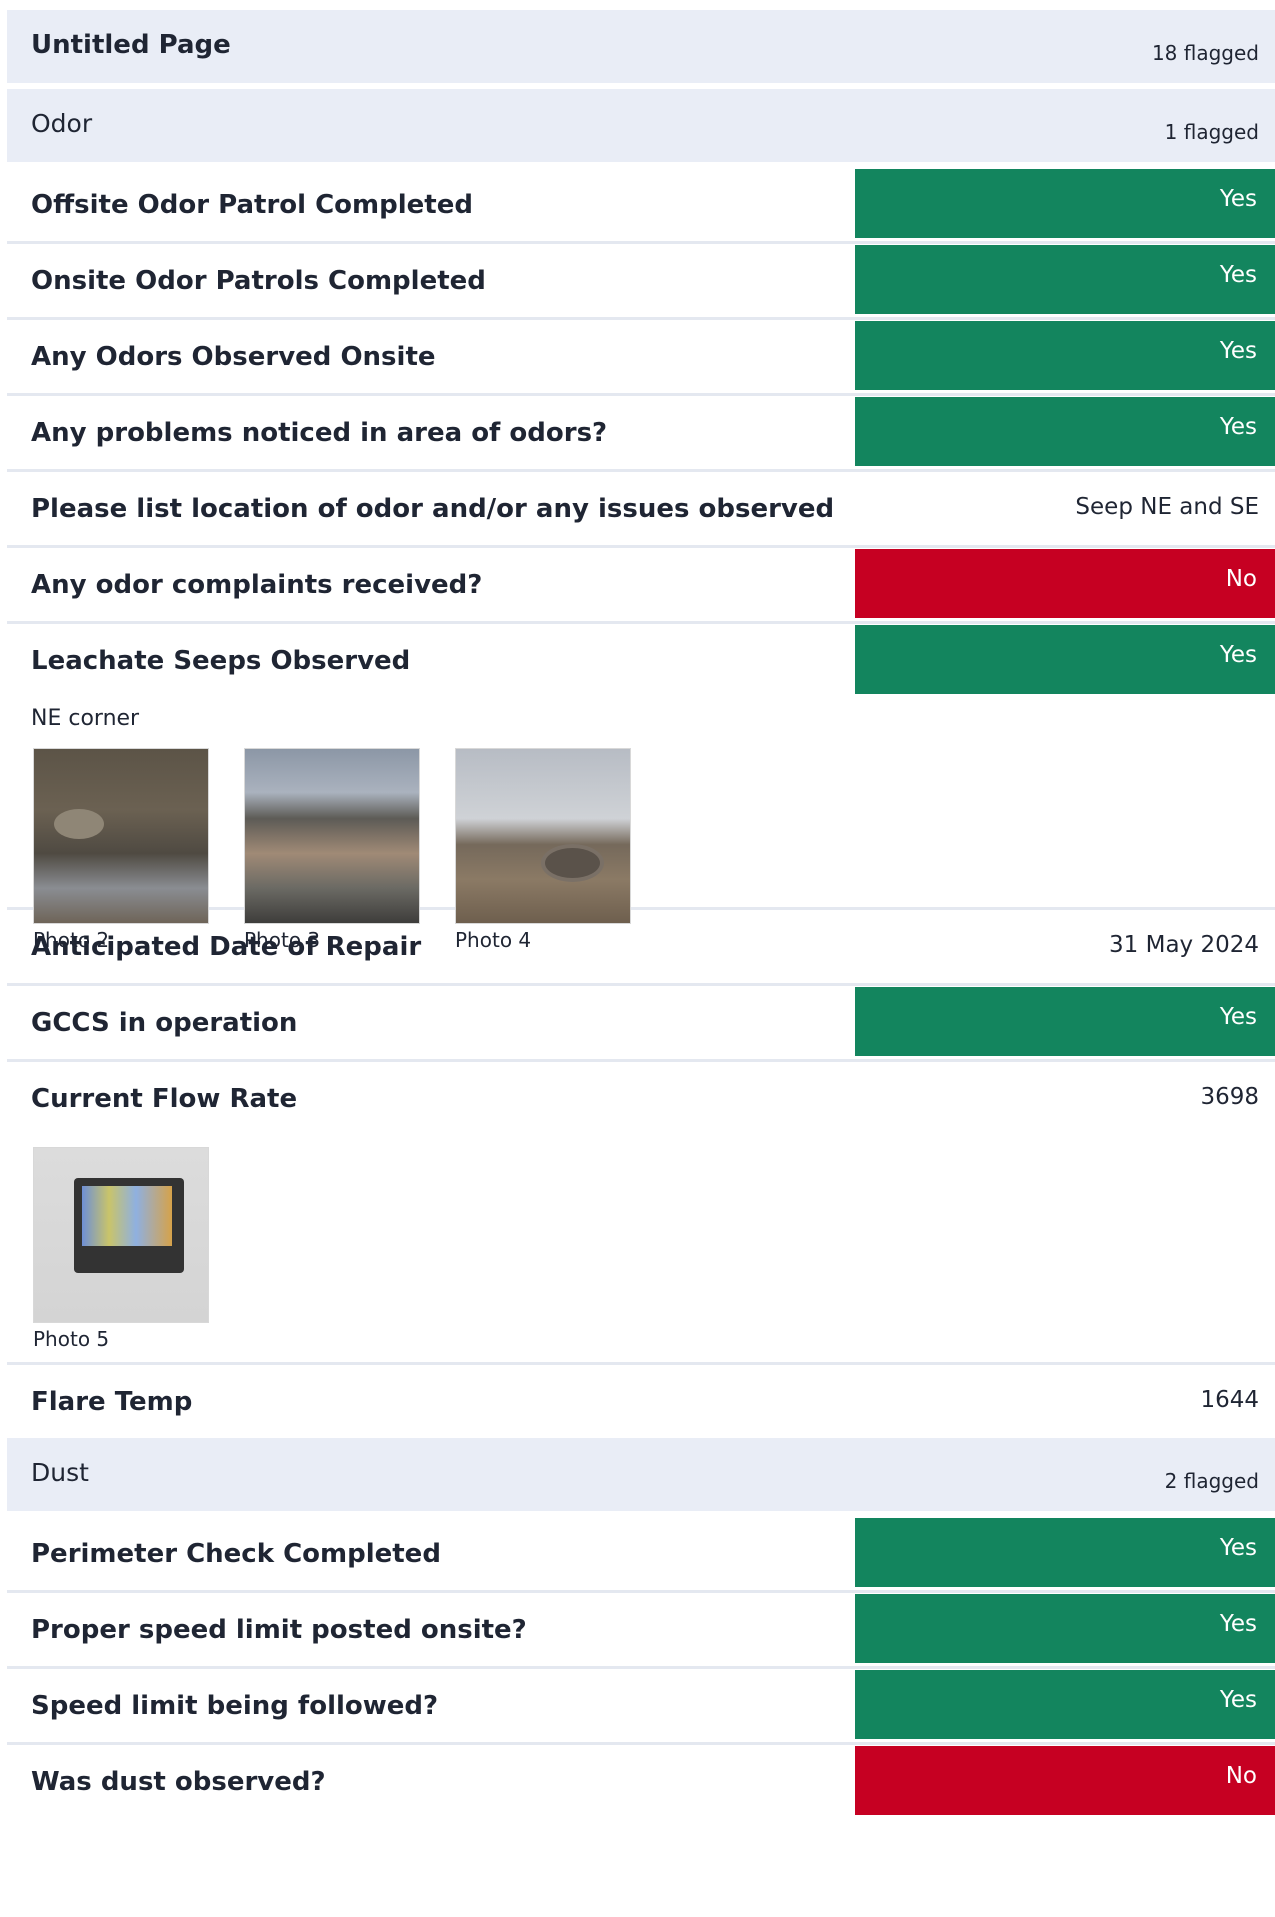 The image size is (1275, 1917). Describe the element at coordinates (178, 1782) in the screenshot. I see `question-label: Was dust observed?` at that location.